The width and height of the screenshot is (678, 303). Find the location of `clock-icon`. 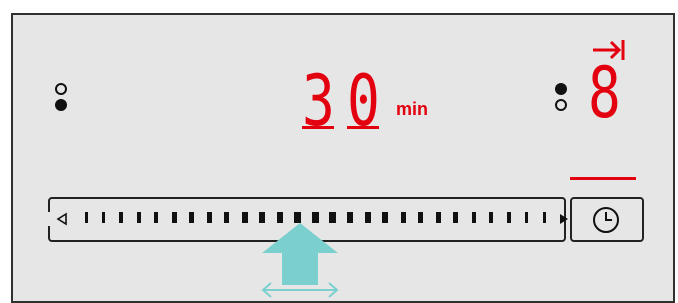

clock-icon is located at coordinates (606, 220).